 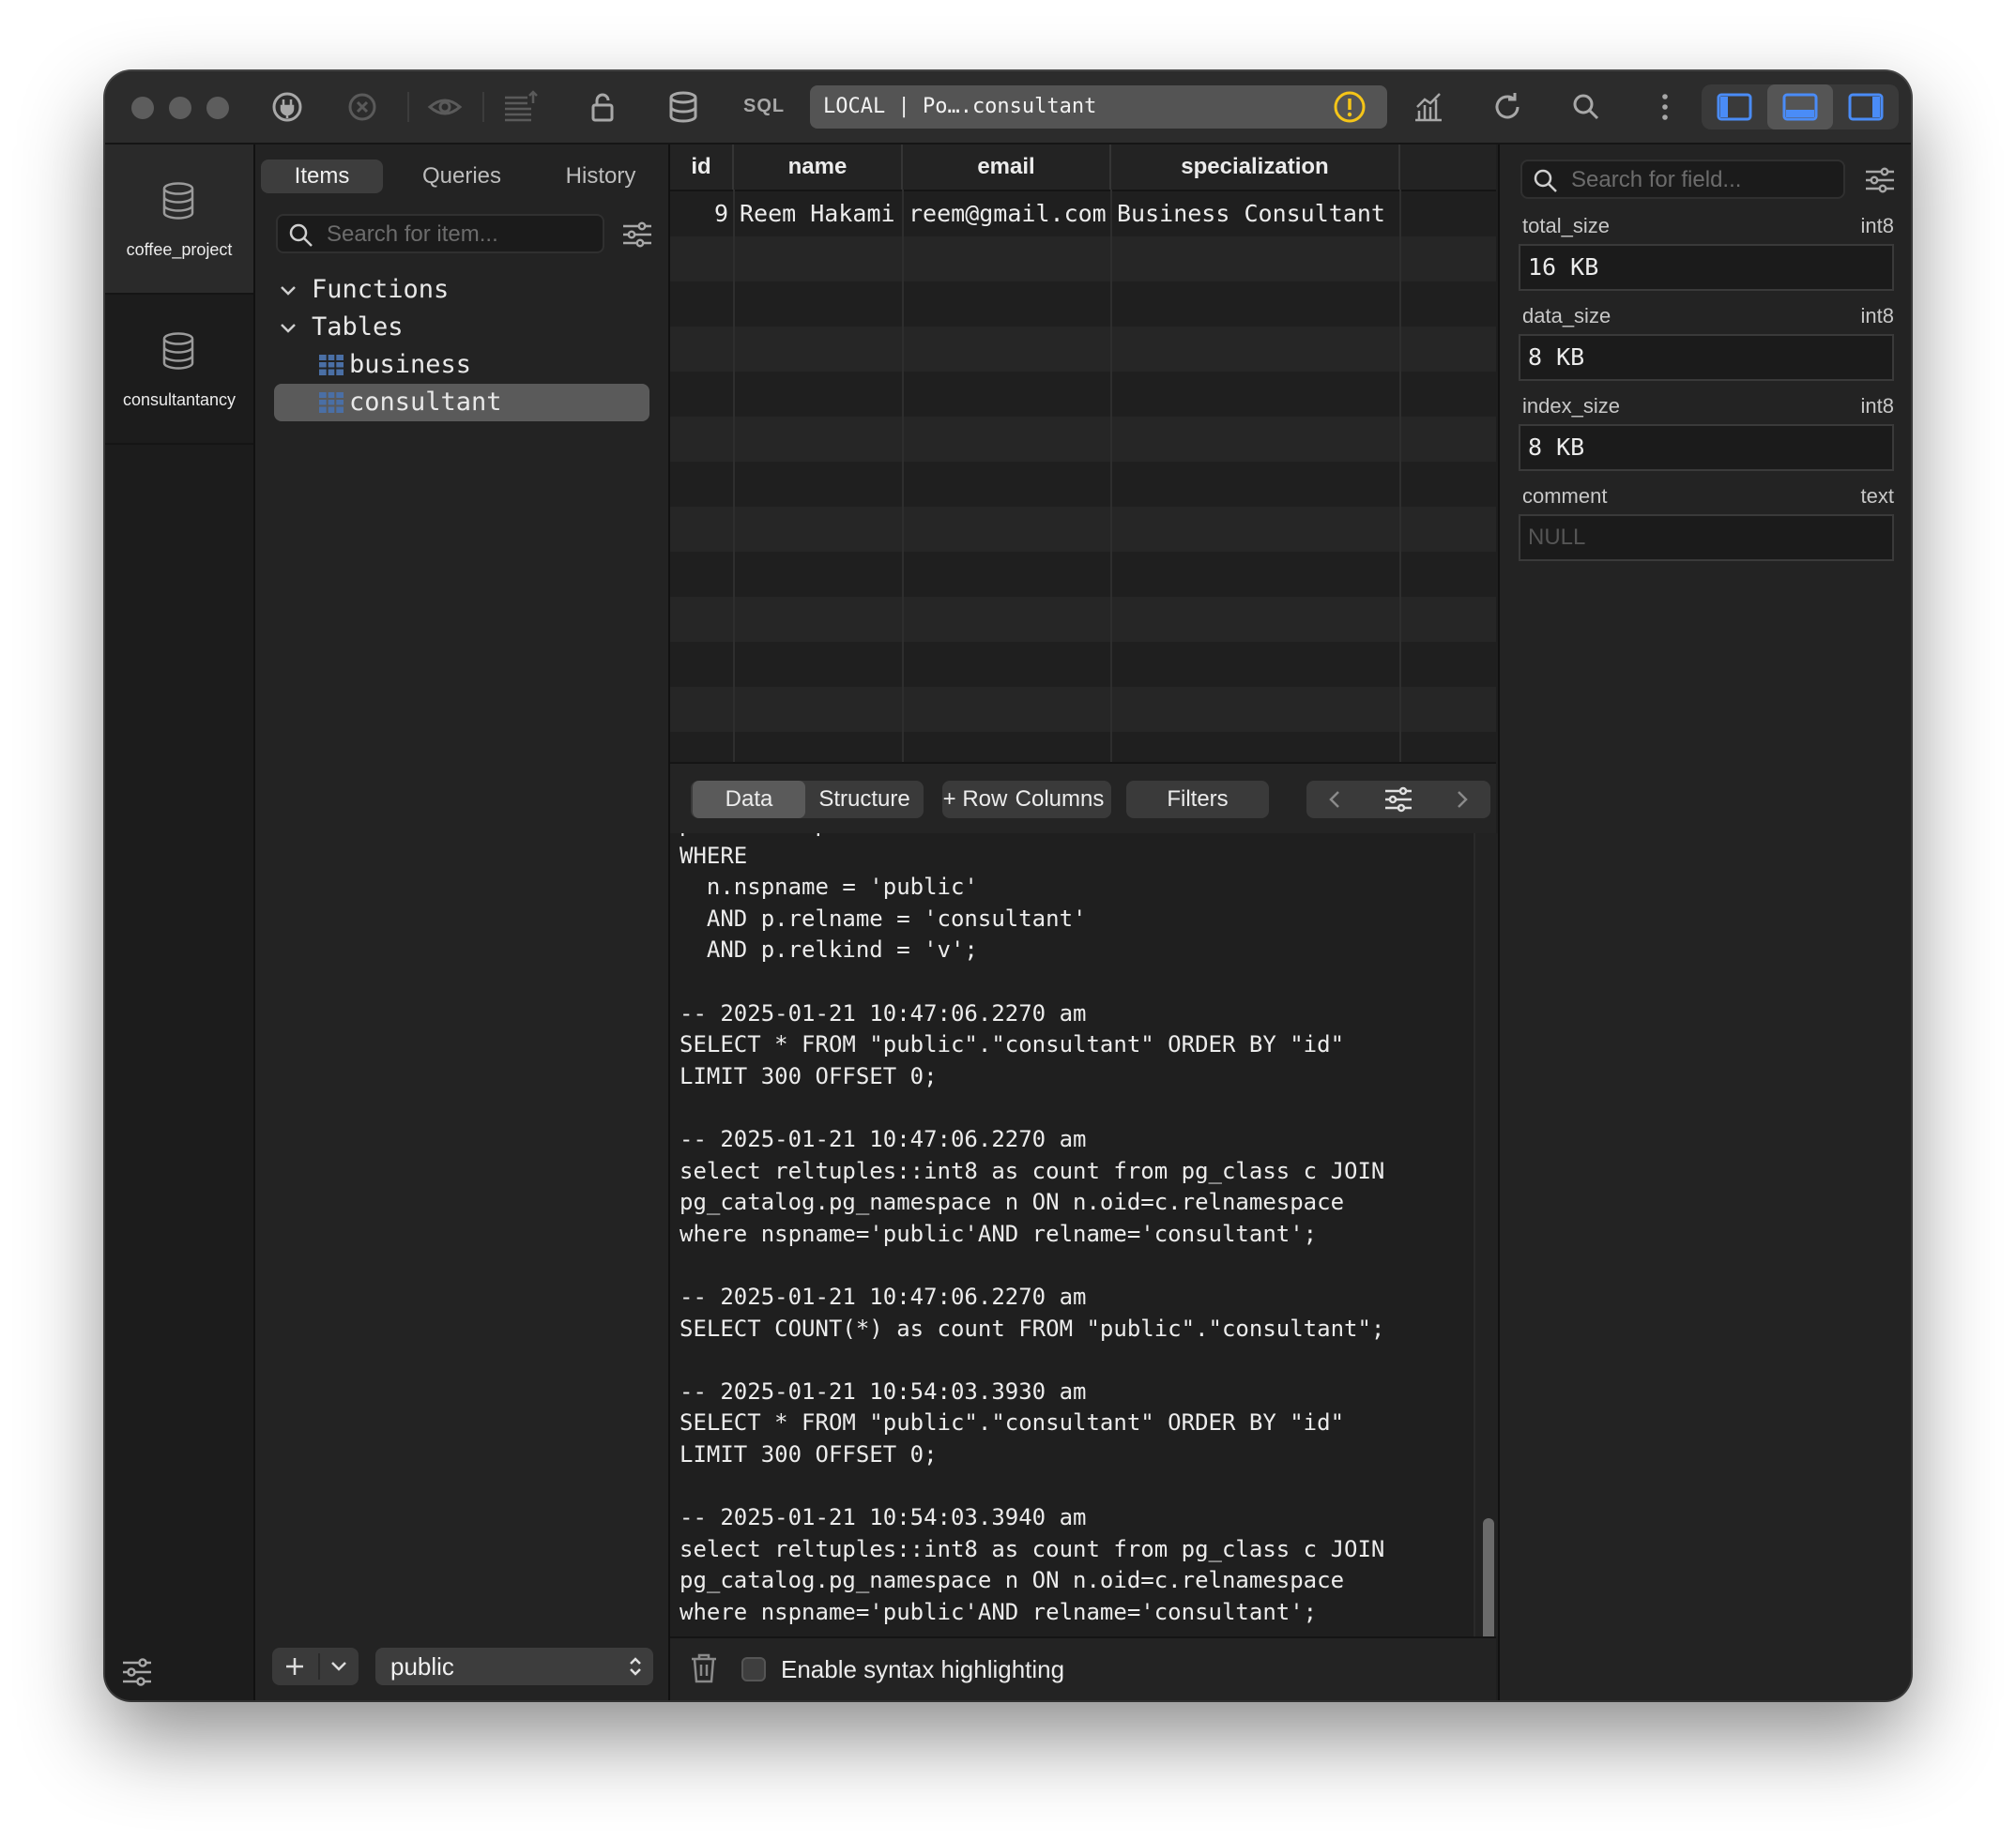 What do you see at coordinates (1507, 107) in the screenshot?
I see `refresh-icon` at bounding box center [1507, 107].